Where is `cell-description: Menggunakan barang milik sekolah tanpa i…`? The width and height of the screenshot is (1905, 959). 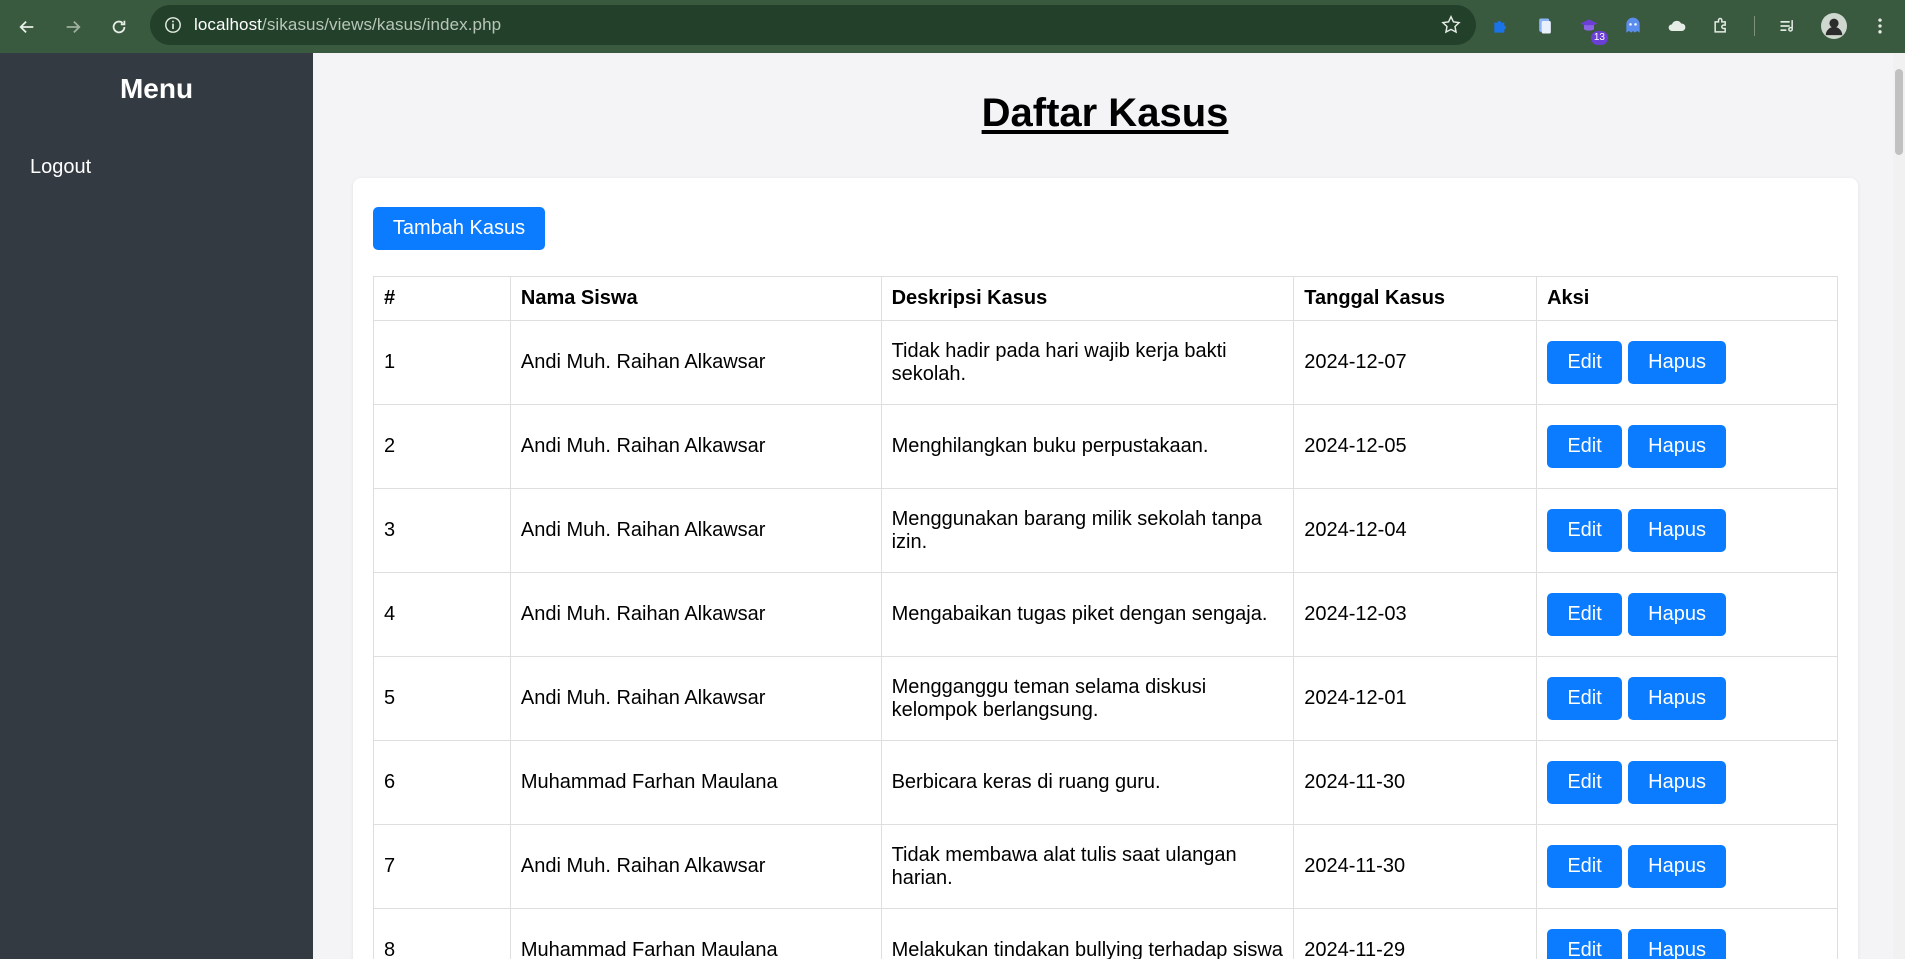
cell-description: Menggunakan barang milik sekolah tanpa i… is located at coordinates (1087, 530).